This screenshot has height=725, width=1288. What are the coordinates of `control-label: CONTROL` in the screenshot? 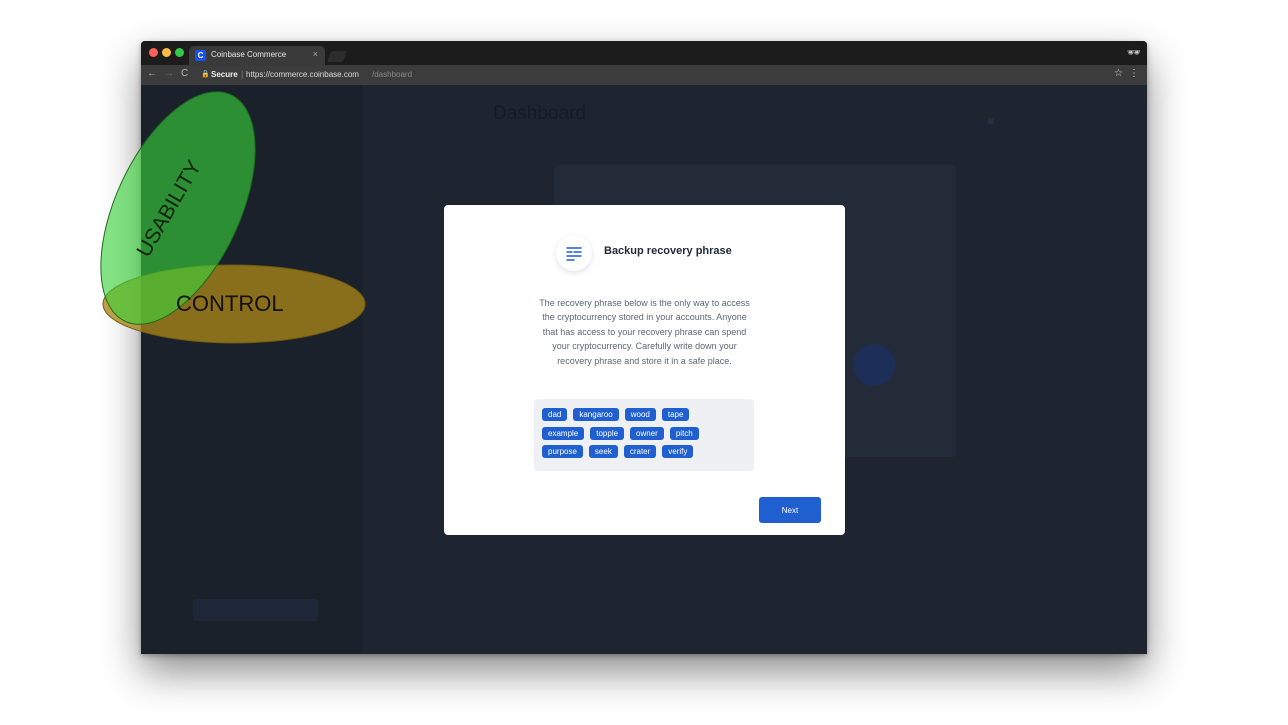 It's located at (230, 303).